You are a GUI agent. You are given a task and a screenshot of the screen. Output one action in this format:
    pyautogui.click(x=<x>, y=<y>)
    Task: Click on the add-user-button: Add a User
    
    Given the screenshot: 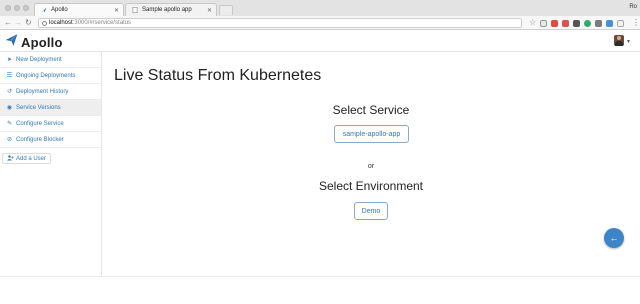 What is the action you would take?
    pyautogui.click(x=27, y=158)
    